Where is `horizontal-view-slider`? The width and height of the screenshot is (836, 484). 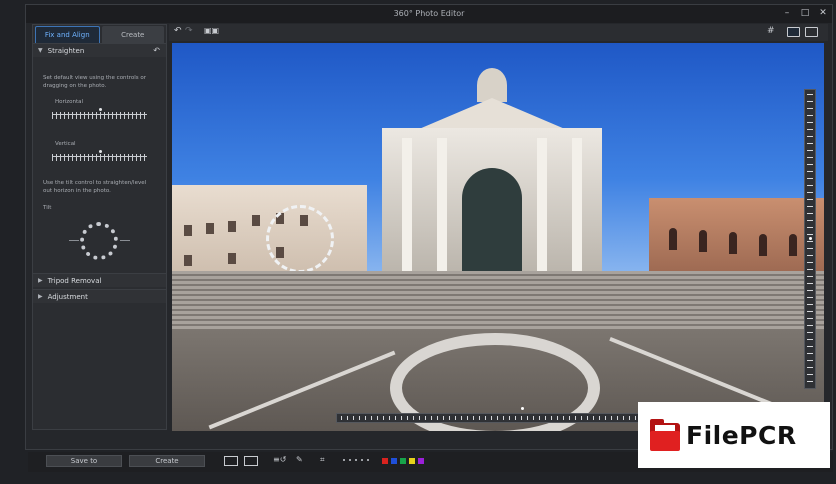
horizontal-view-slider is located at coordinates (501, 418).